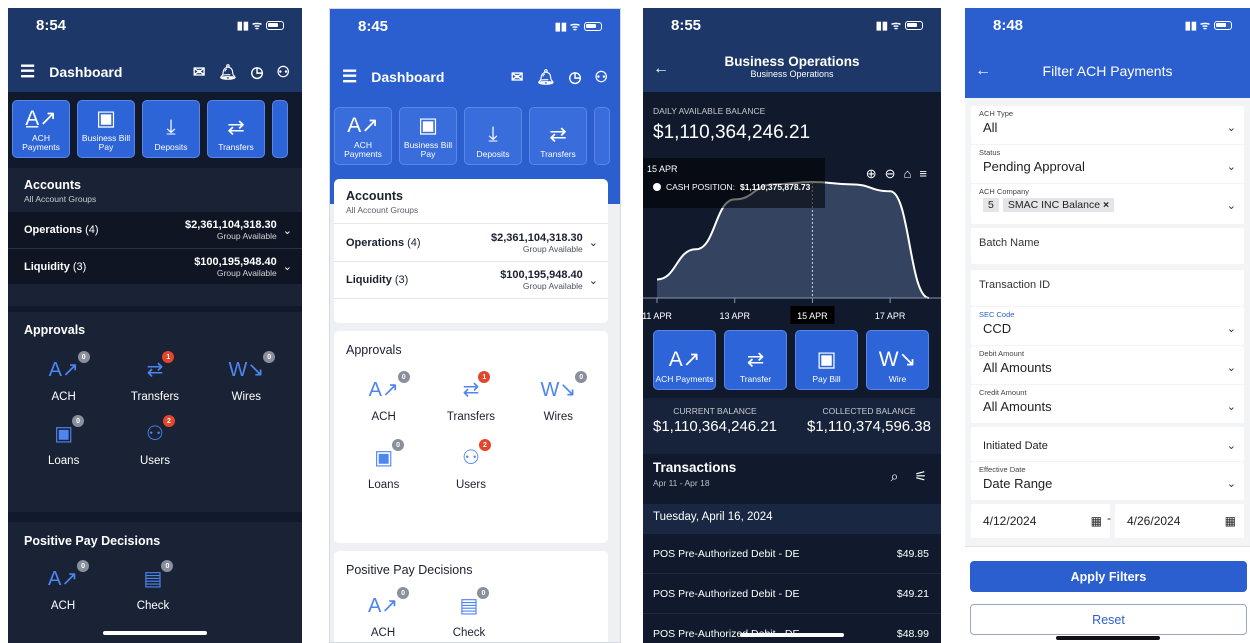 The width and height of the screenshot is (1250, 643). I want to click on remove-chip-icon: ×, so click(1106, 205).